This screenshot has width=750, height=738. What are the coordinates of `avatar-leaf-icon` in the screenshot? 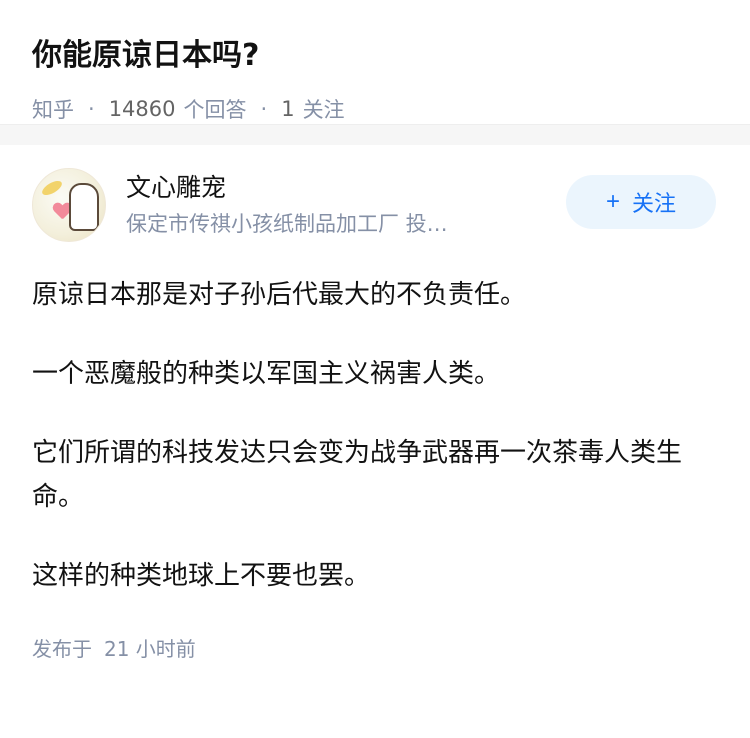 It's located at (52, 188).